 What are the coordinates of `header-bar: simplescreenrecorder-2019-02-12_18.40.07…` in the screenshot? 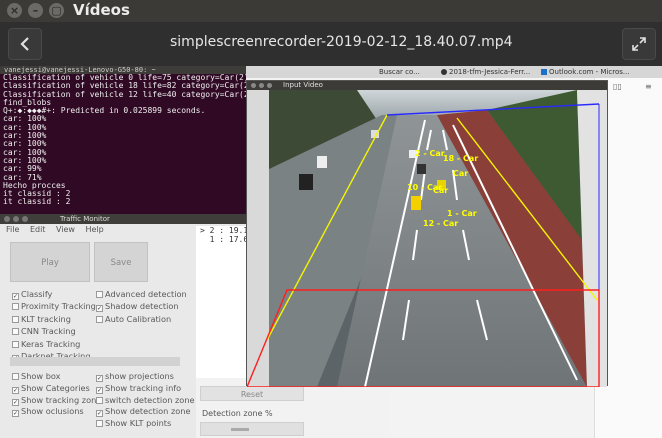 It's located at (331, 44).